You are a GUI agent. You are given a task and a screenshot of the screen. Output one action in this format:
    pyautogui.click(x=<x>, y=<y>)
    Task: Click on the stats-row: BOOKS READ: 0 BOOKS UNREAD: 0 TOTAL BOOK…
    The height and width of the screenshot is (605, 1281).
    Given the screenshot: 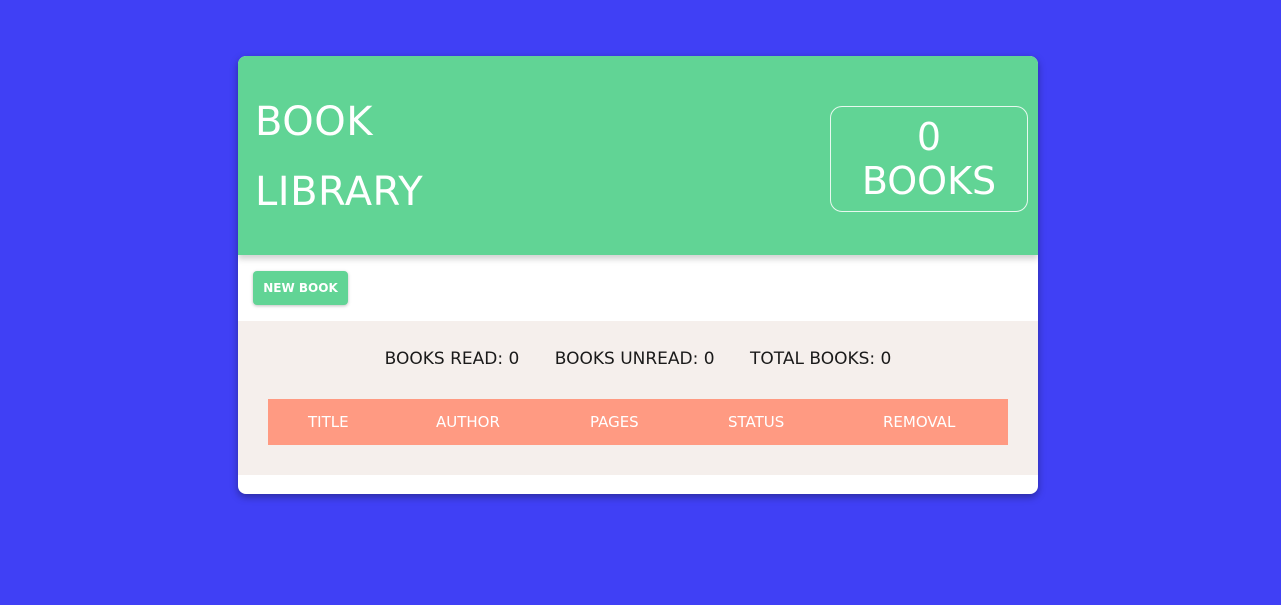 What is the action you would take?
    pyautogui.click(x=638, y=359)
    